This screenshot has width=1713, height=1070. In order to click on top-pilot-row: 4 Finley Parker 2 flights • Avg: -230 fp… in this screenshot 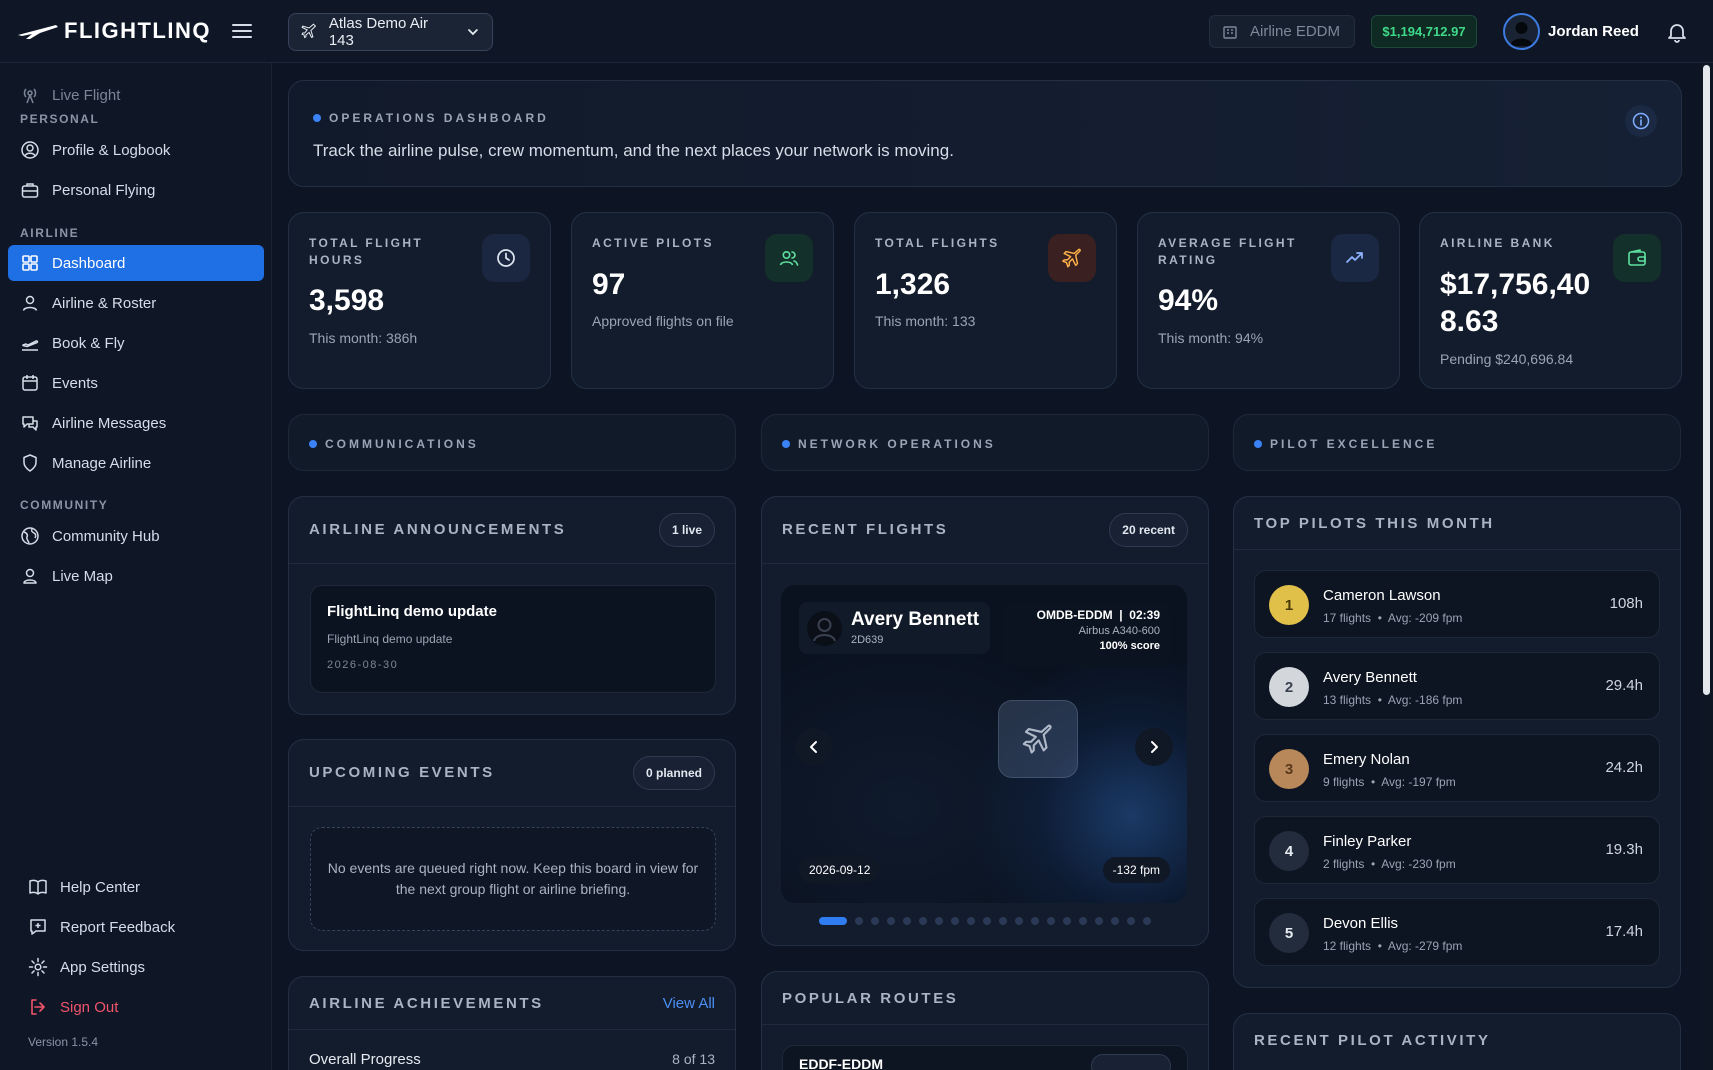, I will do `click(1457, 850)`.